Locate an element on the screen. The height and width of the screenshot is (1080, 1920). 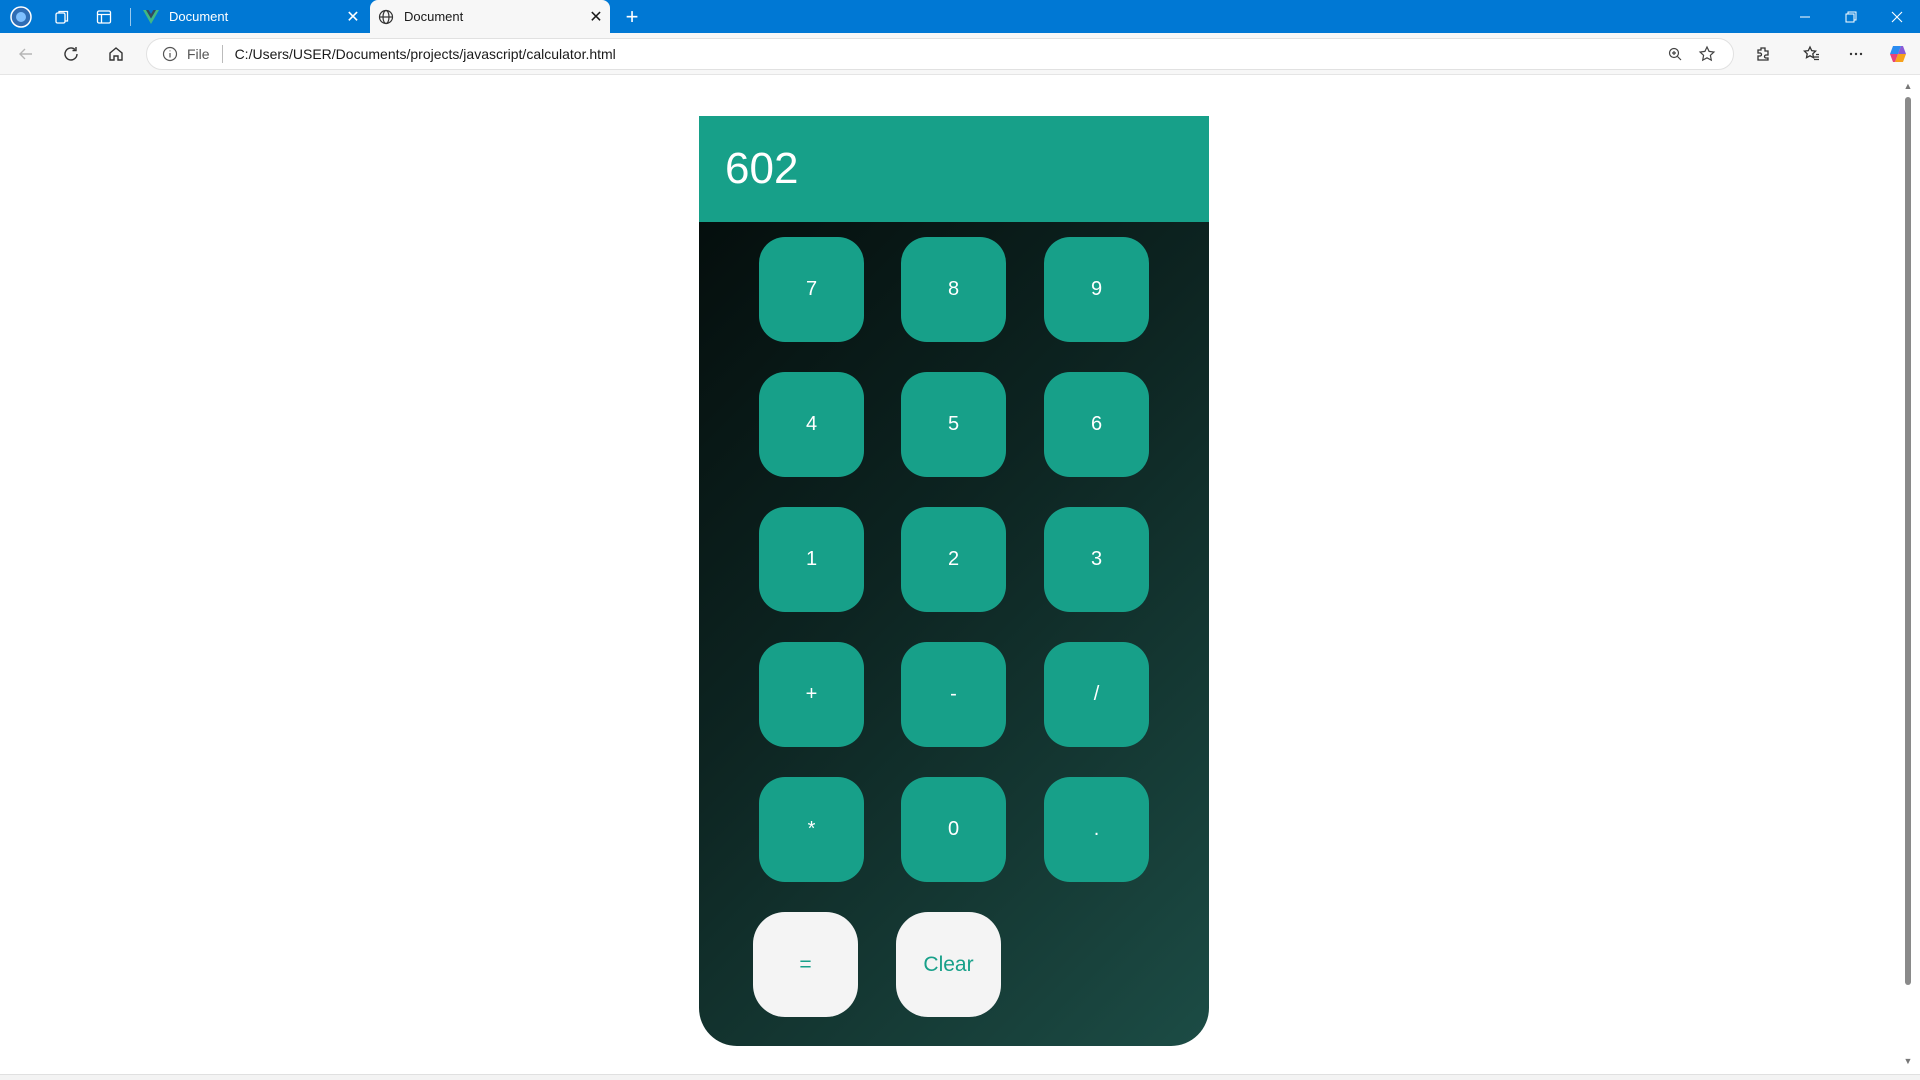
close-window-button is located at coordinates (1897, 16).